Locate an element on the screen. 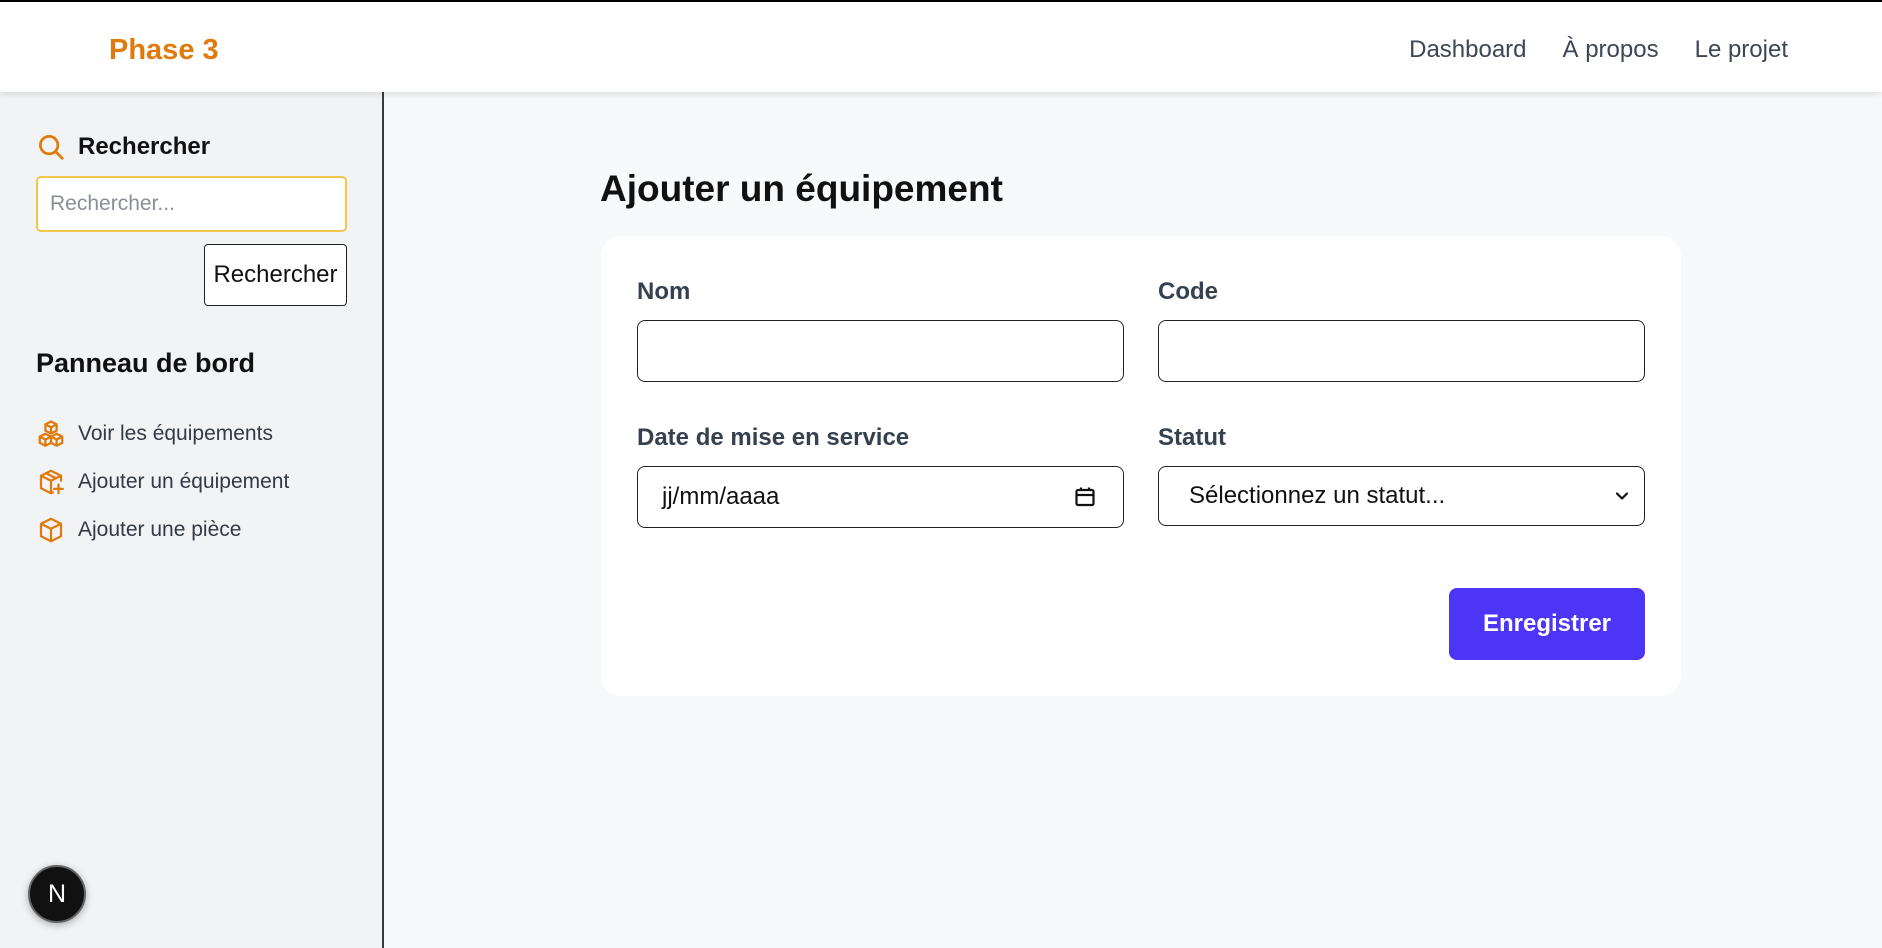 The width and height of the screenshot is (1882, 948). sidebar-item-label: Voir les équipements is located at coordinates (175, 433).